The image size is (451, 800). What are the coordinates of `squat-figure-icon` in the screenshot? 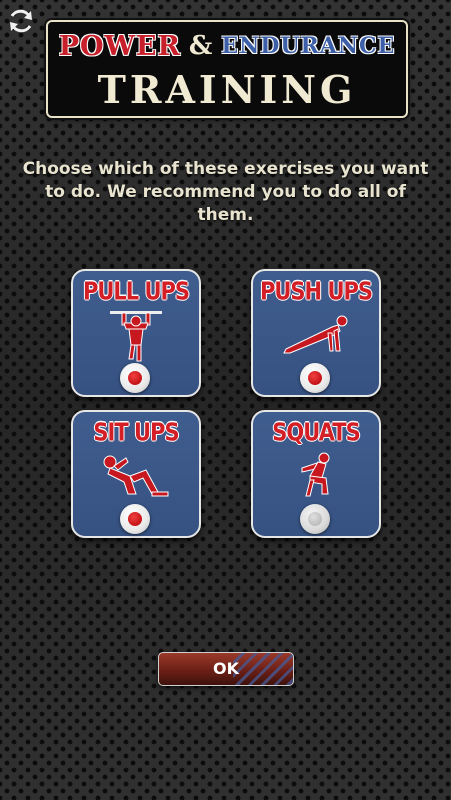 It's located at (315, 474).